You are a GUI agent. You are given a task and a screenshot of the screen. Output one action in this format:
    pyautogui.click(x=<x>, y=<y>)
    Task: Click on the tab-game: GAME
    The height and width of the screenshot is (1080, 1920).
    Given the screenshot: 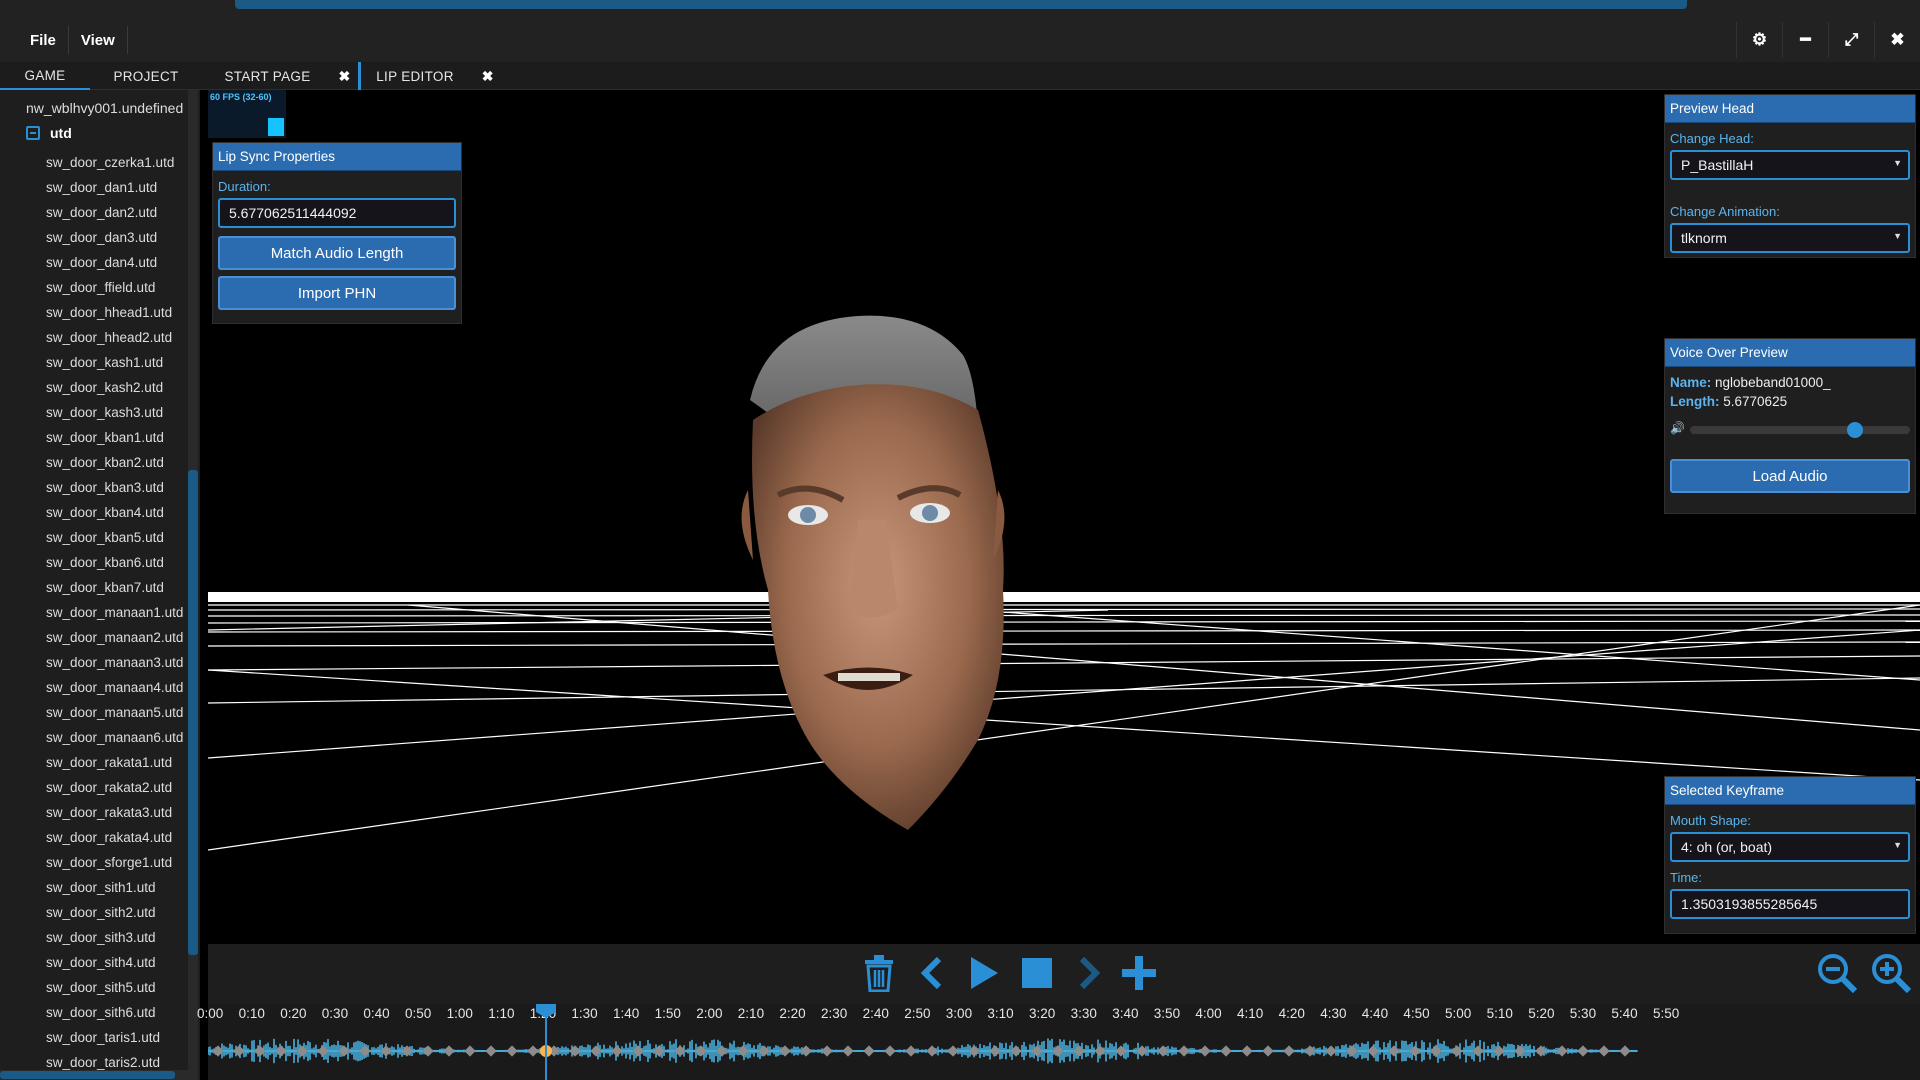 What is the action you would take?
    pyautogui.click(x=45, y=76)
    